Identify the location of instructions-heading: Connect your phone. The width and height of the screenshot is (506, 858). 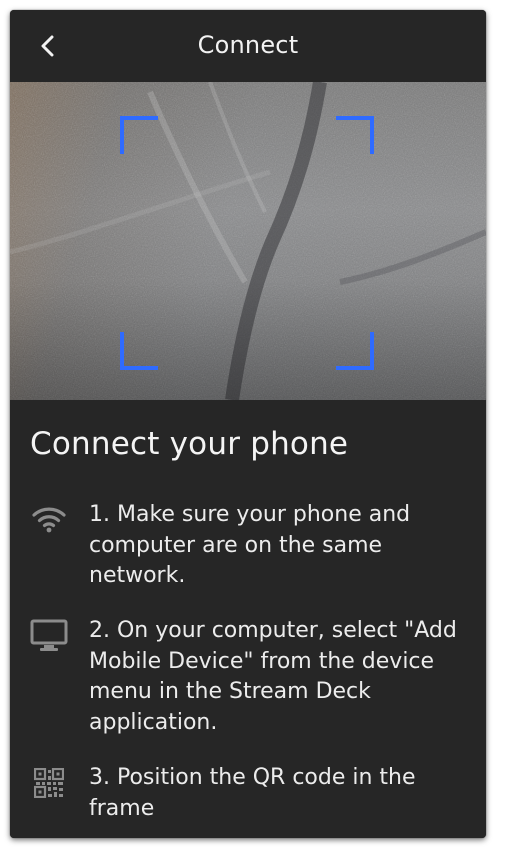
(189, 444).